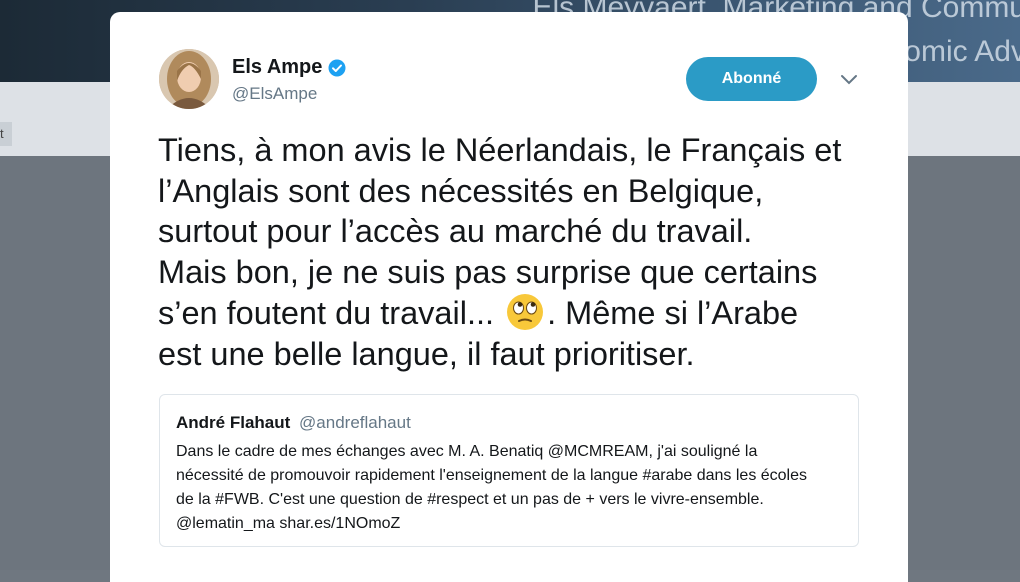  Describe the element at coordinates (233, 422) in the screenshot. I see `quoted-author-name: André Flahaut` at that location.